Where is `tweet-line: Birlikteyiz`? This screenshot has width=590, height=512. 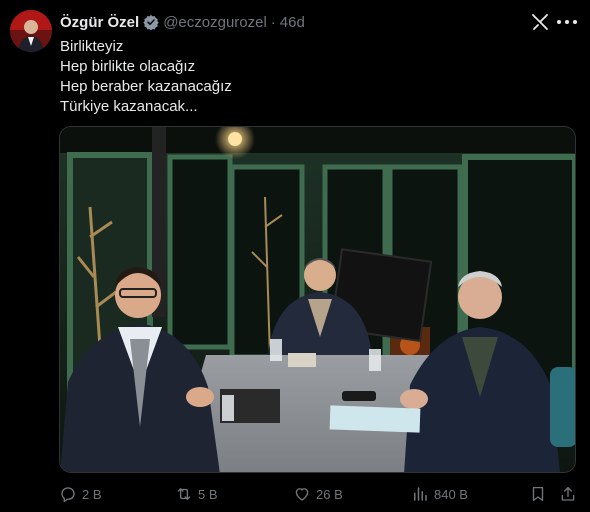
tweet-line: Birlikteyiz is located at coordinates (92, 46).